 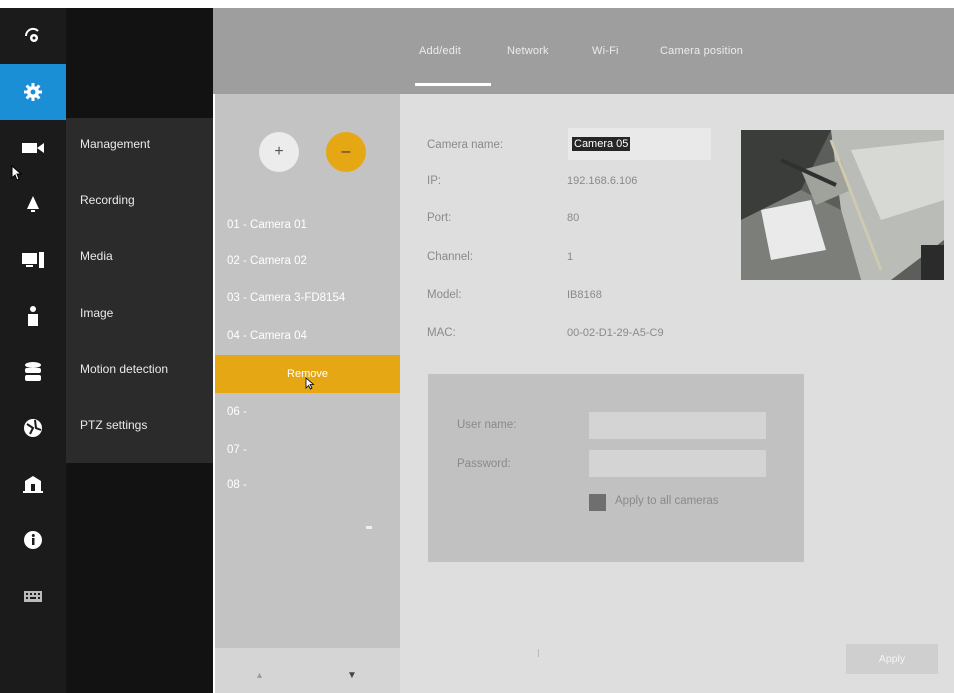 I want to click on mac-label: MAC:, so click(x=441, y=333).